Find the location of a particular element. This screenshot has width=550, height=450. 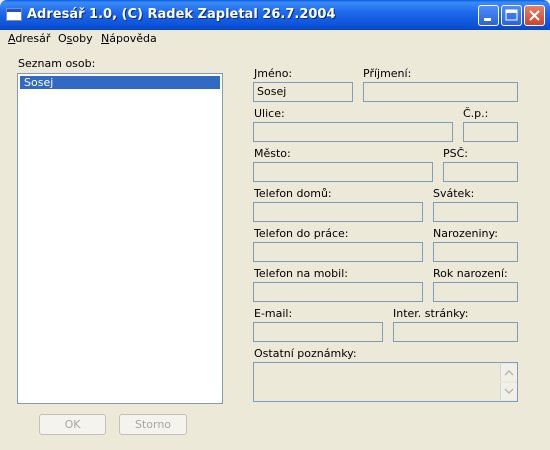

stranky-field is located at coordinates (455, 332).